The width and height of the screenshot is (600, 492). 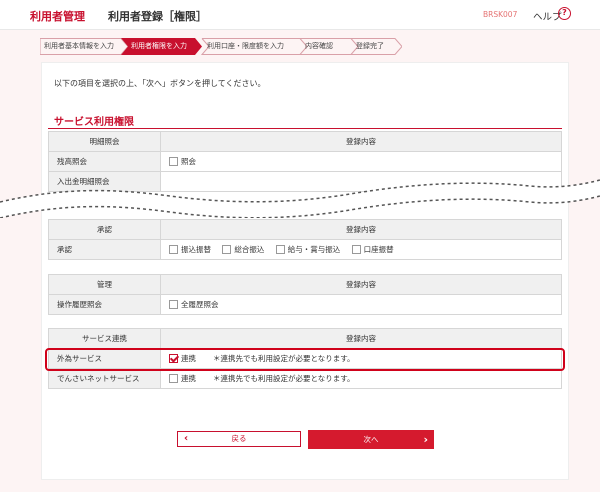 What do you see at coordinates (104, 378) in the screenshot?
I see `densai-service-label: でんさいネットサービス` at bounding box center [104, 378].